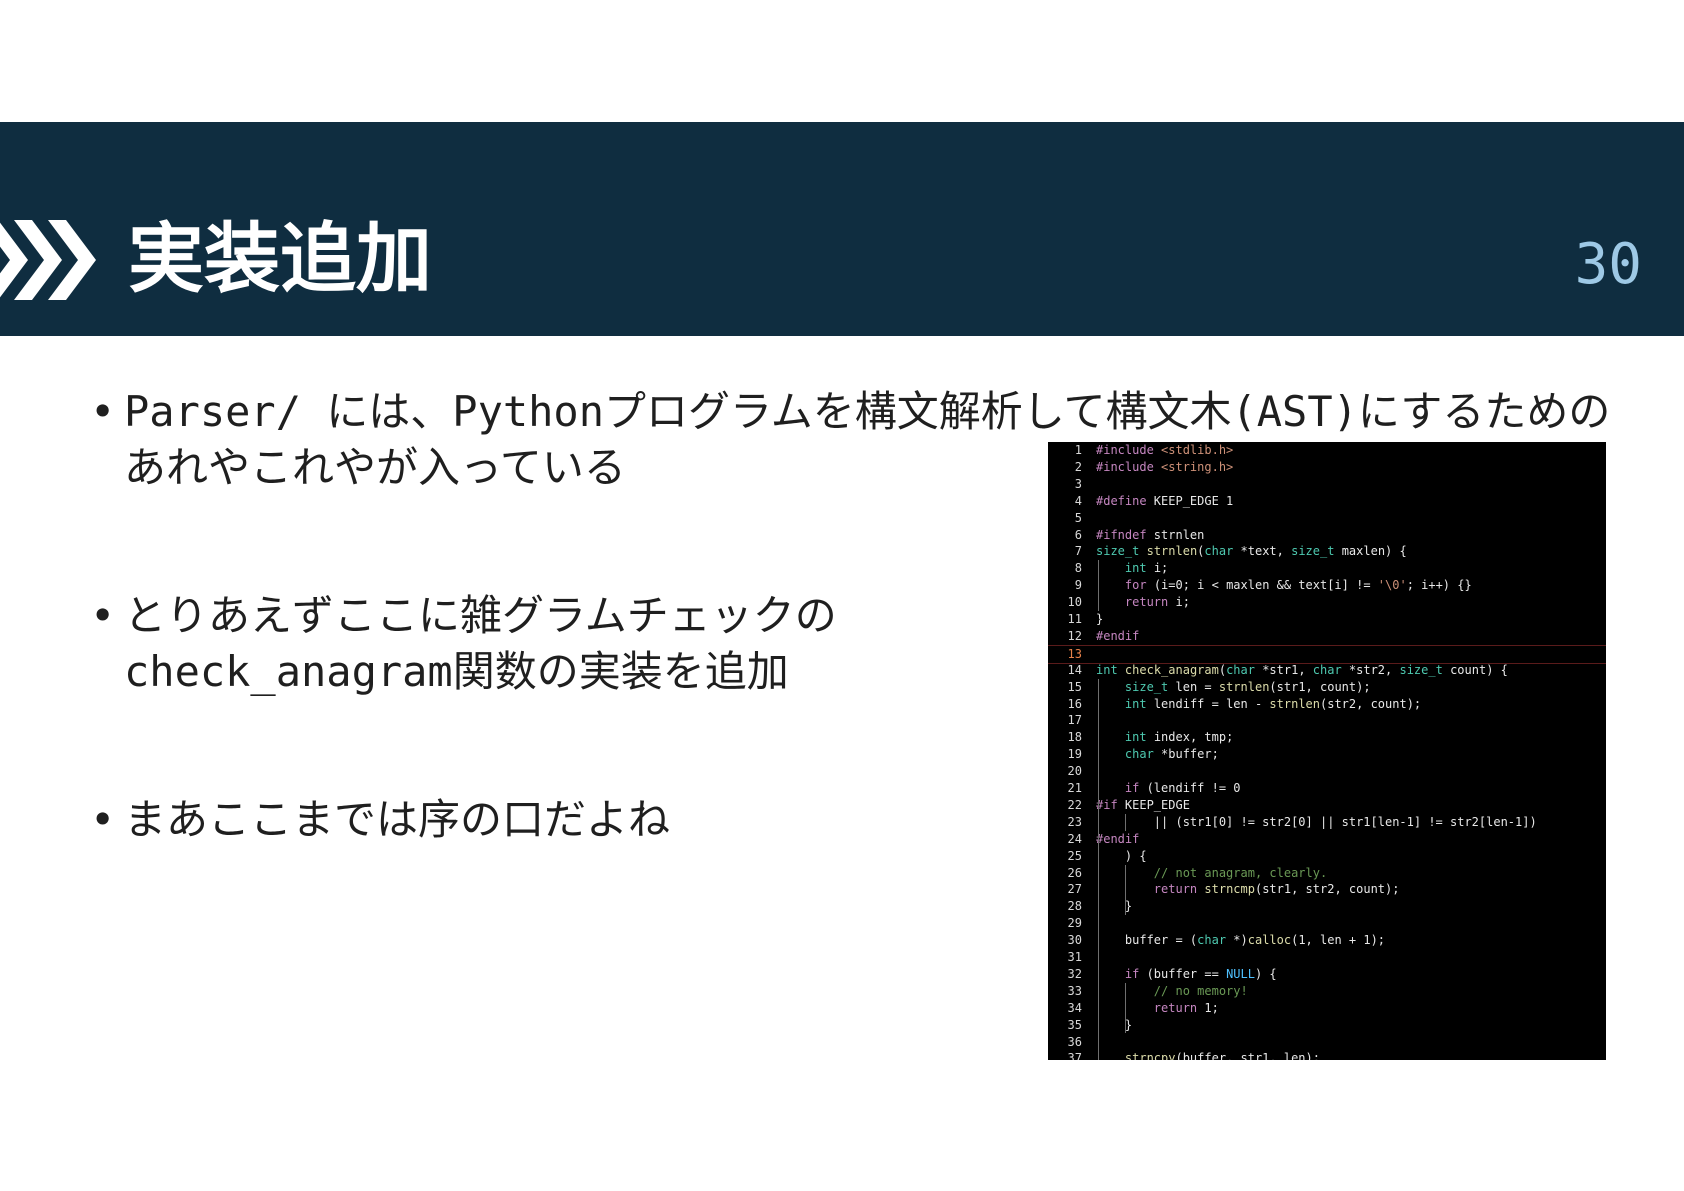 The image size is (1684, 1191). What do you see at coordinates (1074, 754) in the screenshot?
I see `line-number: 19` at bounding box center [1074, 754].